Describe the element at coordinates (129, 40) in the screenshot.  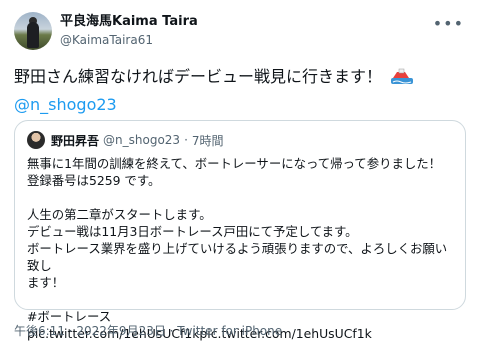
I see `author-handle: @KaimaTaira61` at that location.